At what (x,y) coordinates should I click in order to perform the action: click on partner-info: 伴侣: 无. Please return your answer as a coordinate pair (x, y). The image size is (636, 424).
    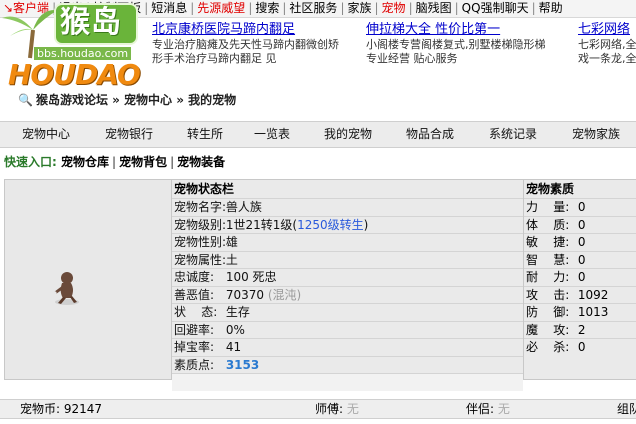
    Looking at the image, I should click on (488, 409).